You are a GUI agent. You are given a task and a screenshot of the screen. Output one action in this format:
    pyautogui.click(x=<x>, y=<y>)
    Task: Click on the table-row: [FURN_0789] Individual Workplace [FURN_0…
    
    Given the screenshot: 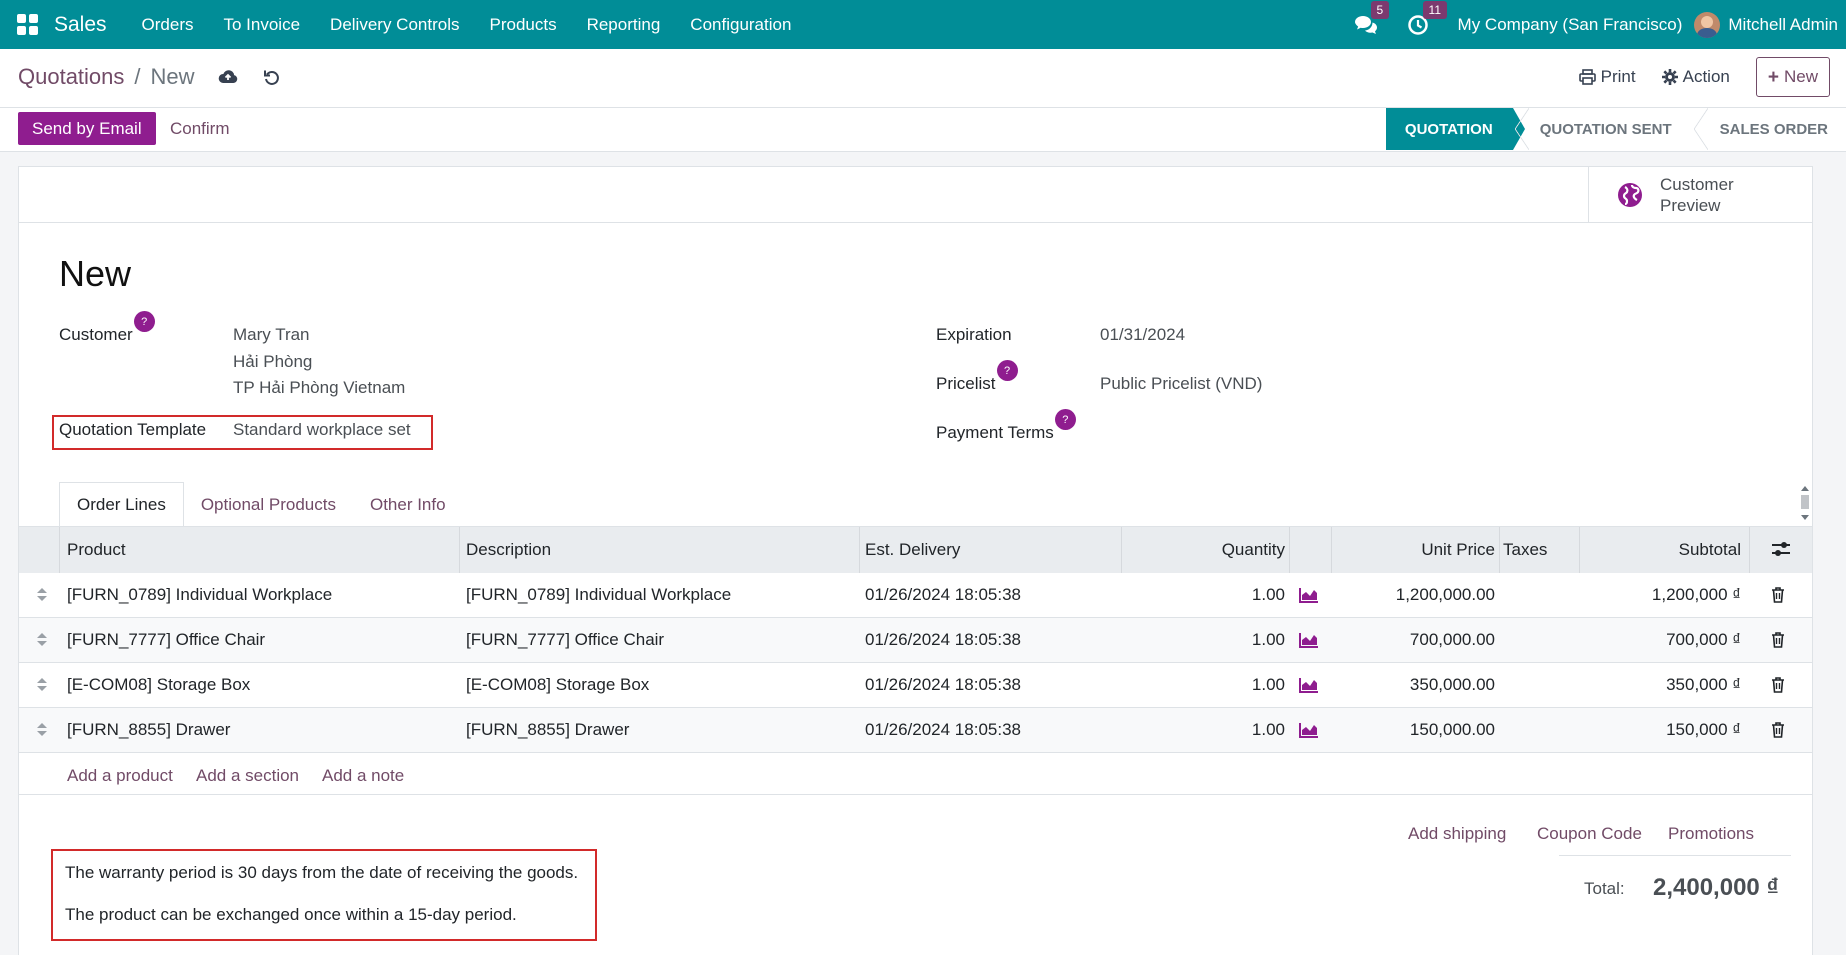 What is the action you would take?
    pyautogui.click(x=915, y=595)
    